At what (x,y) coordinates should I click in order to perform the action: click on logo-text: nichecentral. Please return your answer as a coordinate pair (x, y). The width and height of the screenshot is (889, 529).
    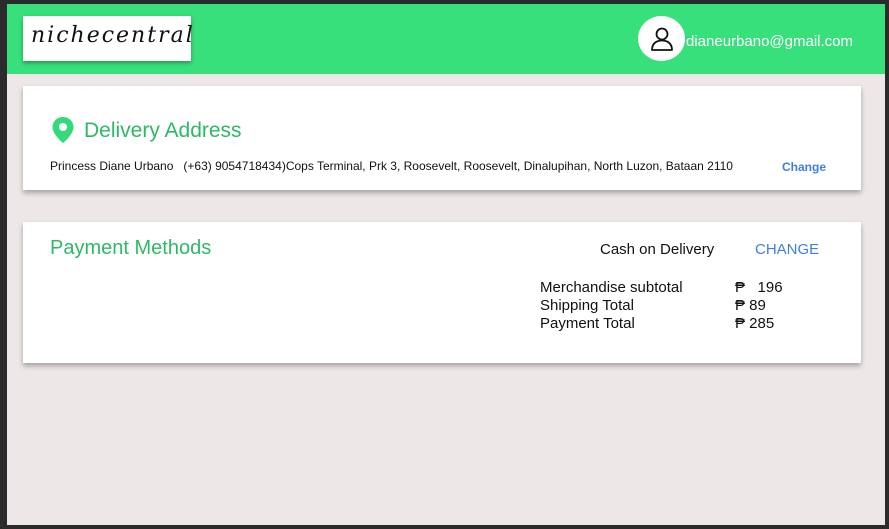
    Looking at the image, I should click on (113, 35).